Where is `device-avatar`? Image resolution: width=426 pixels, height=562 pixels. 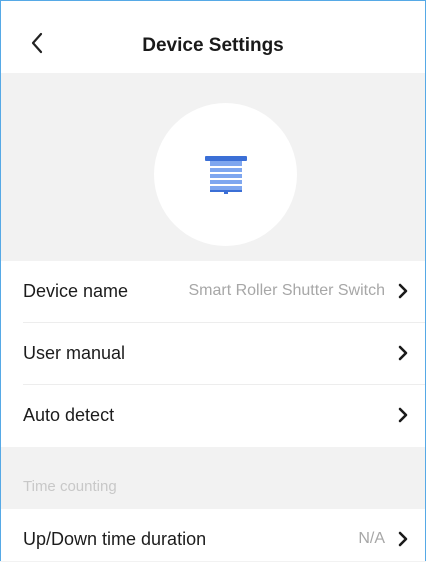
device-avatar is located at coordinates (225, 174).